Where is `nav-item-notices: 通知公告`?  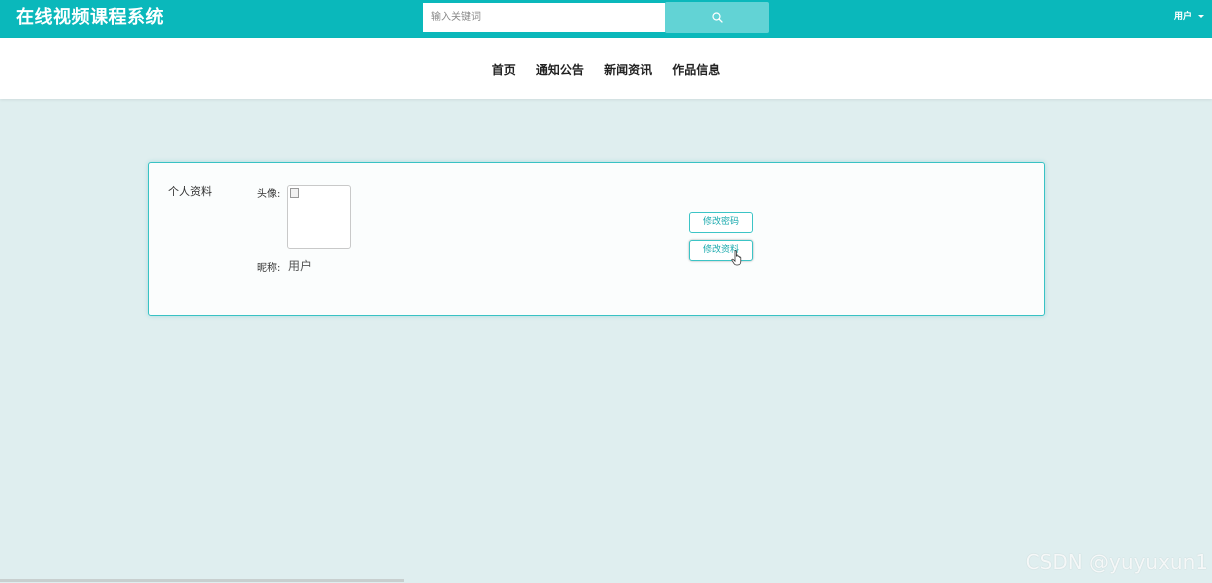
nav-item-notices: 通知公告 is located at coordinates (560, 70).